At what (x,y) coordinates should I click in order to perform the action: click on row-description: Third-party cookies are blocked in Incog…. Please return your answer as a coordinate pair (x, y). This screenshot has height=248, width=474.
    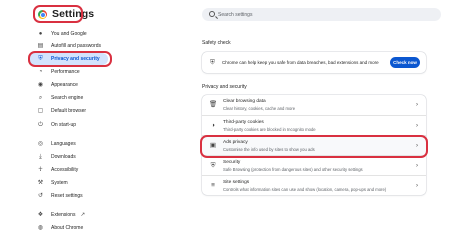
    Looking at the image, I should click on (269, 129).